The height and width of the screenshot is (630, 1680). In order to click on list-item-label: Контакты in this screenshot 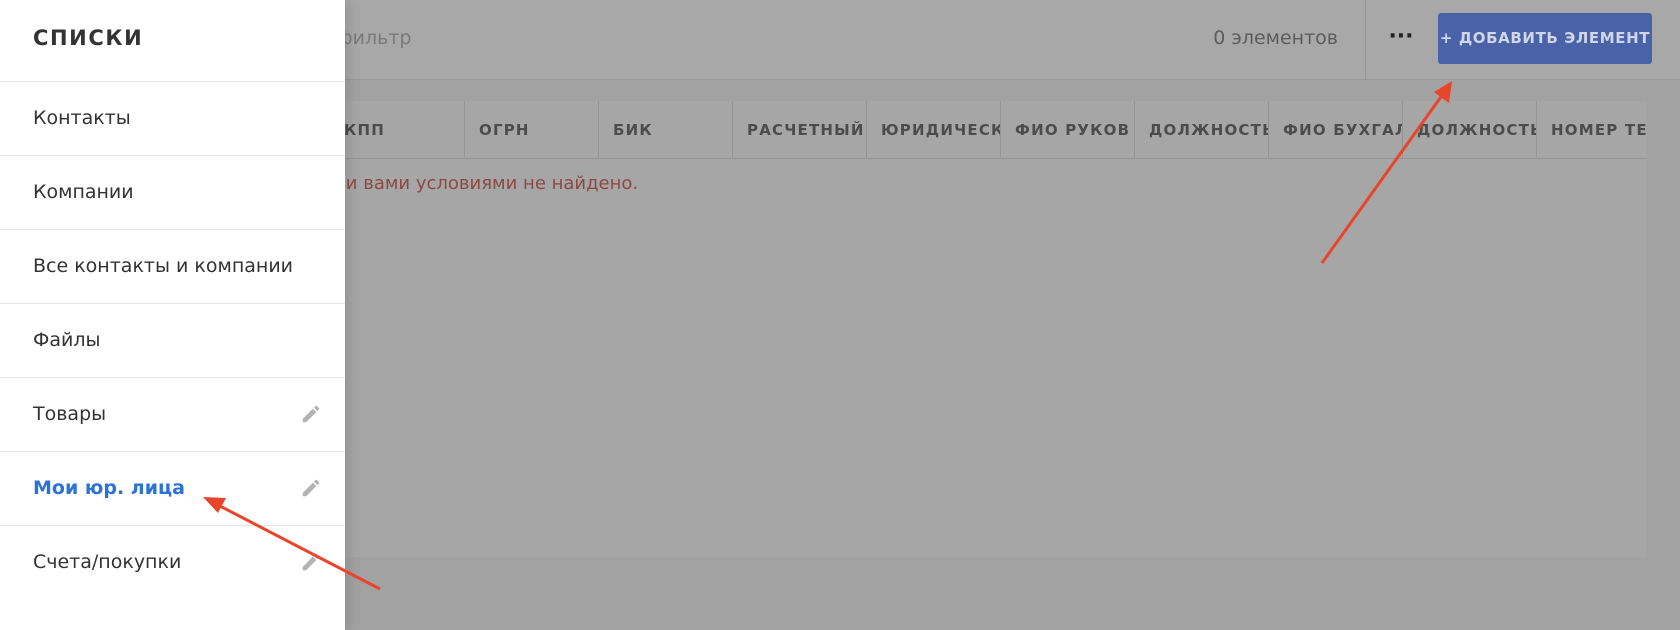, I will do `click(82, 118)`.